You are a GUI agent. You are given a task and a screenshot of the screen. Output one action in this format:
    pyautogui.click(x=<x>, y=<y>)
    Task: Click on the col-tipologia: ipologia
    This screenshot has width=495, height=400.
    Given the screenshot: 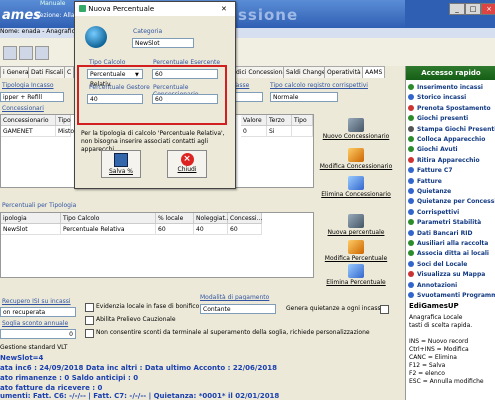 What is the action you would take?
    pyautogui.click(x=31, y=218)
    